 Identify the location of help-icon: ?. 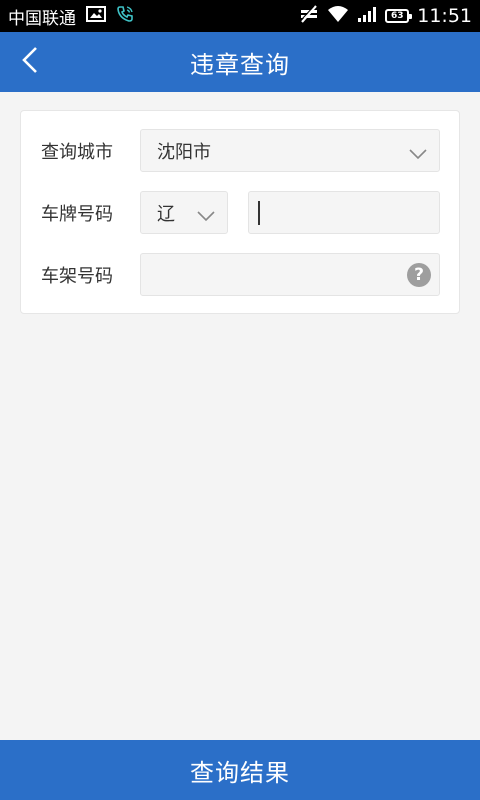
(419, 274).